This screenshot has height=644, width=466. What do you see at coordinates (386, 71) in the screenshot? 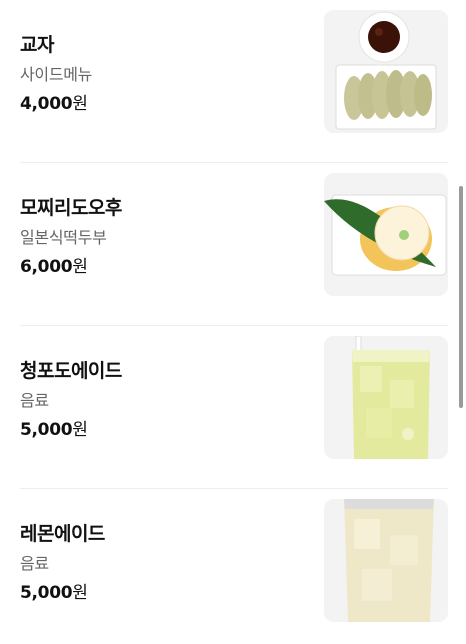
I see `dumplings-photo` at bounding box center [386, 71].